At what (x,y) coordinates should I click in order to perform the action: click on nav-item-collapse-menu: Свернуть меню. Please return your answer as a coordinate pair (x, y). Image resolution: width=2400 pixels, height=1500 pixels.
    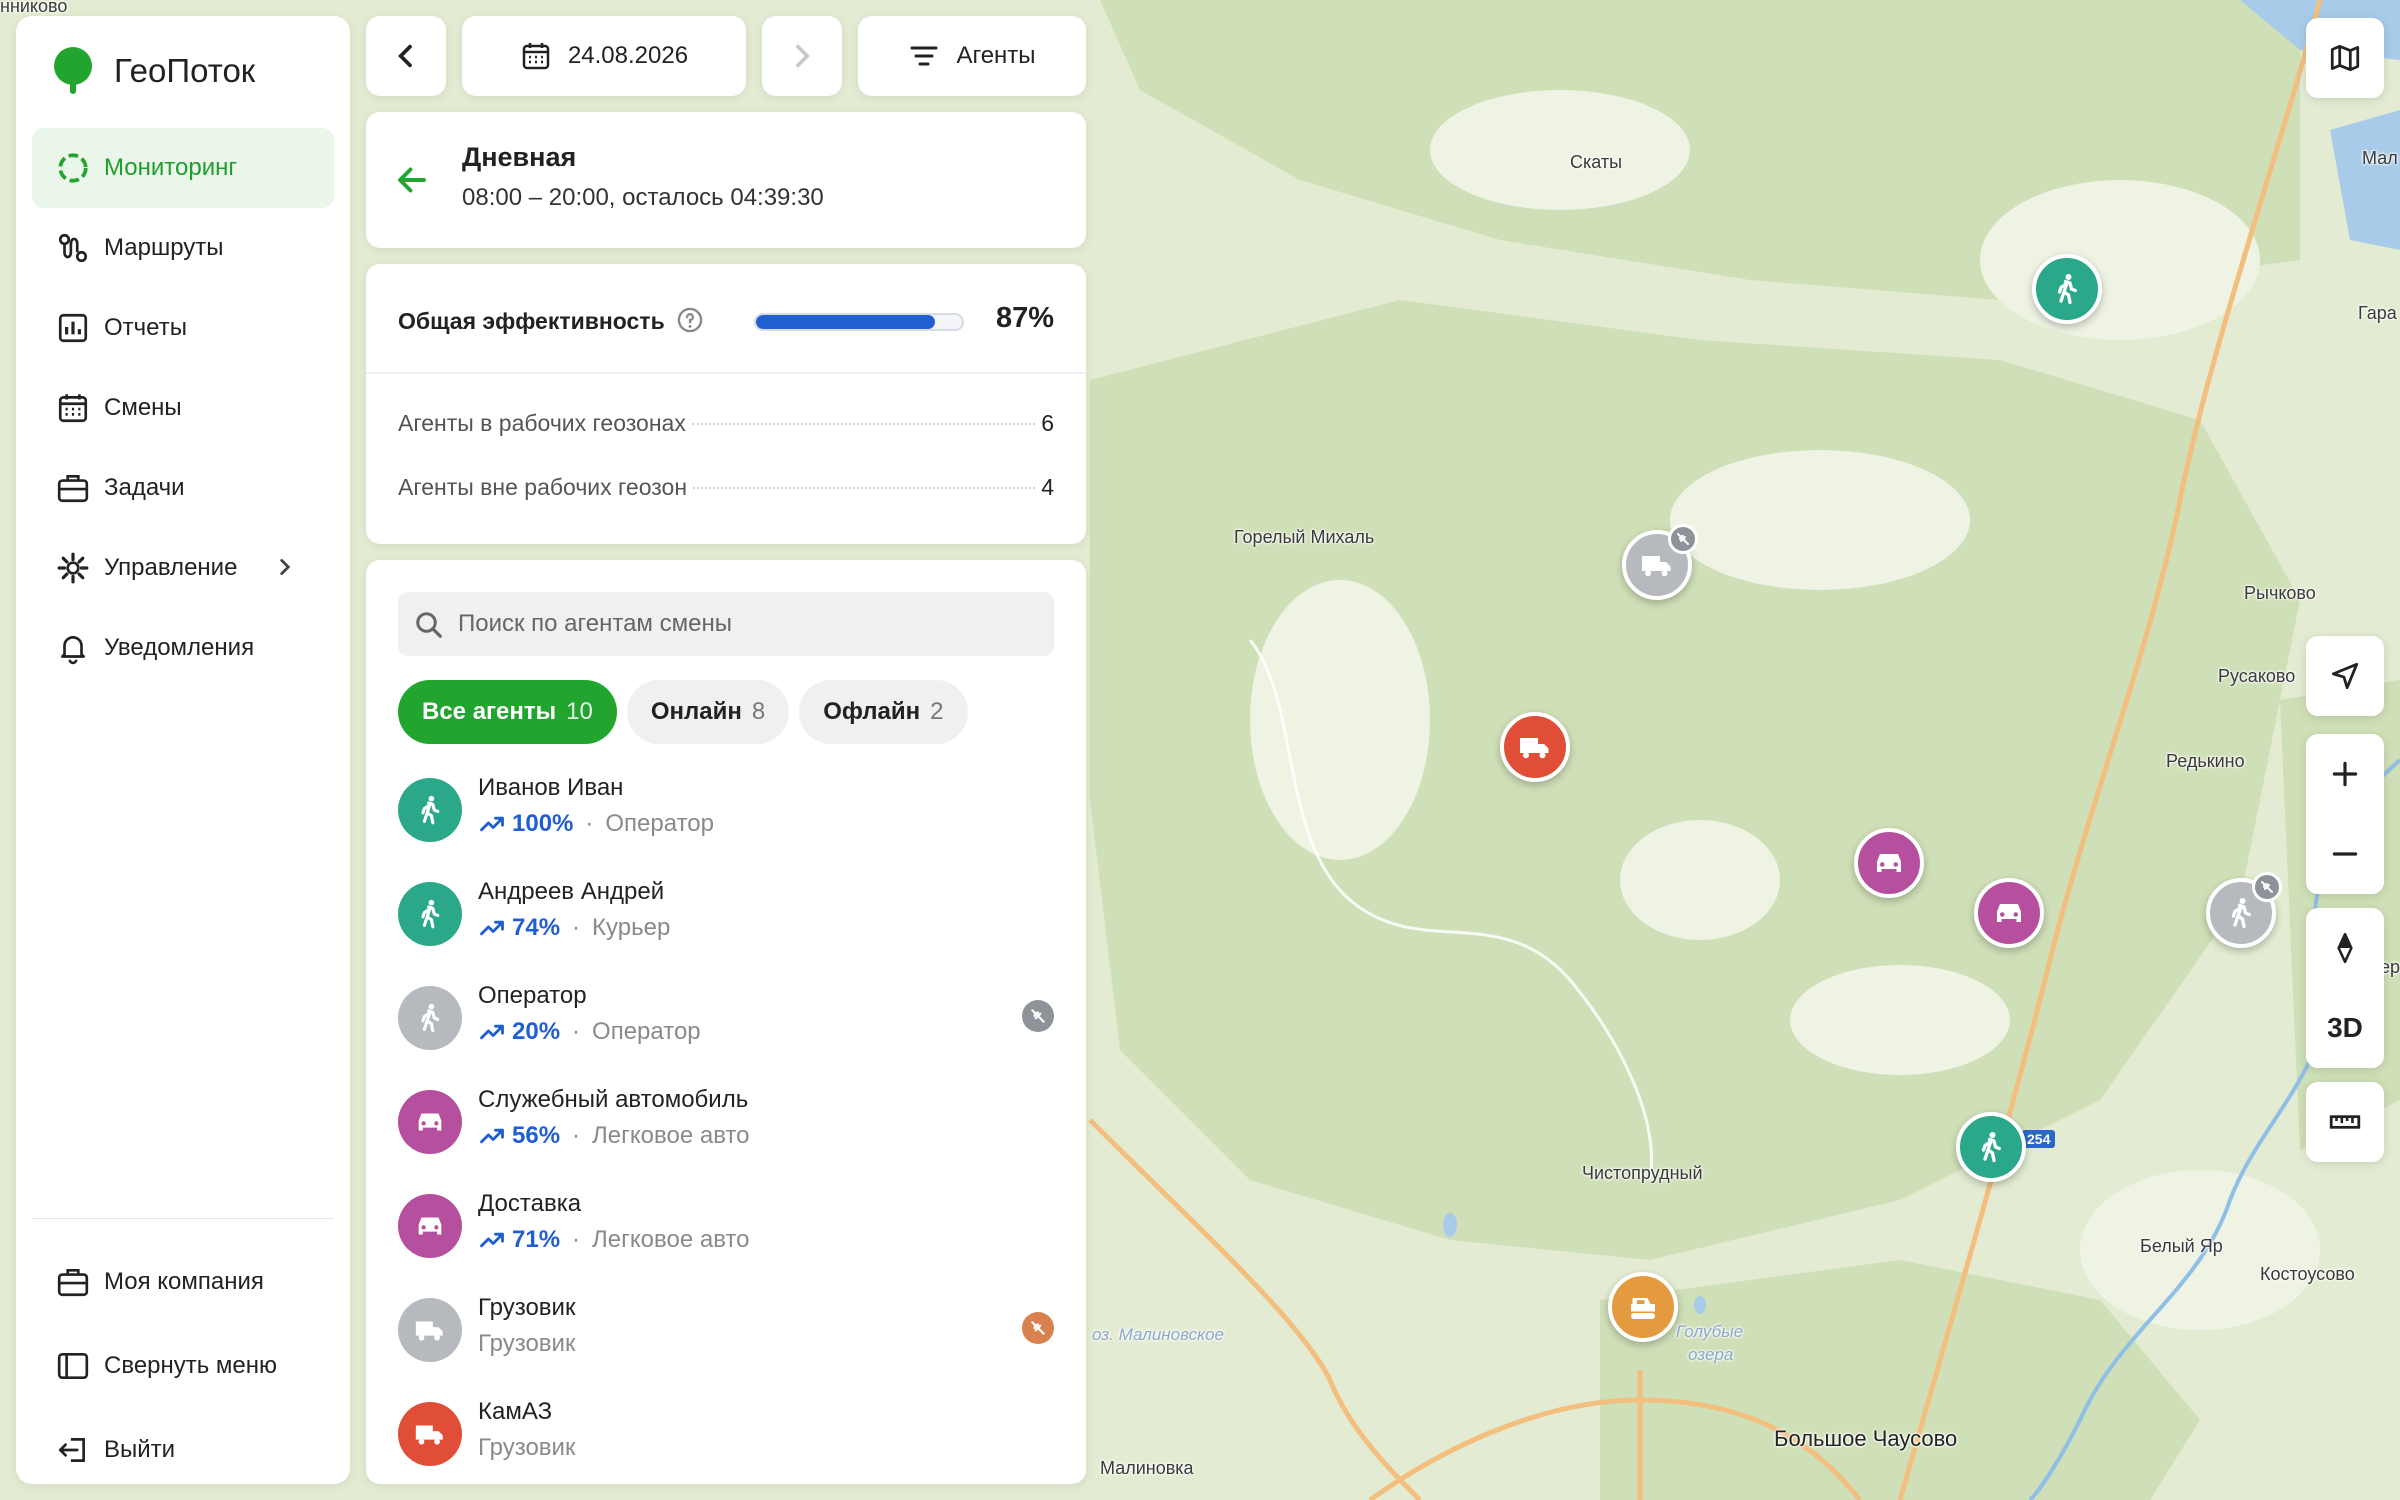
    Looking at the image, I should click on (183, 1366).